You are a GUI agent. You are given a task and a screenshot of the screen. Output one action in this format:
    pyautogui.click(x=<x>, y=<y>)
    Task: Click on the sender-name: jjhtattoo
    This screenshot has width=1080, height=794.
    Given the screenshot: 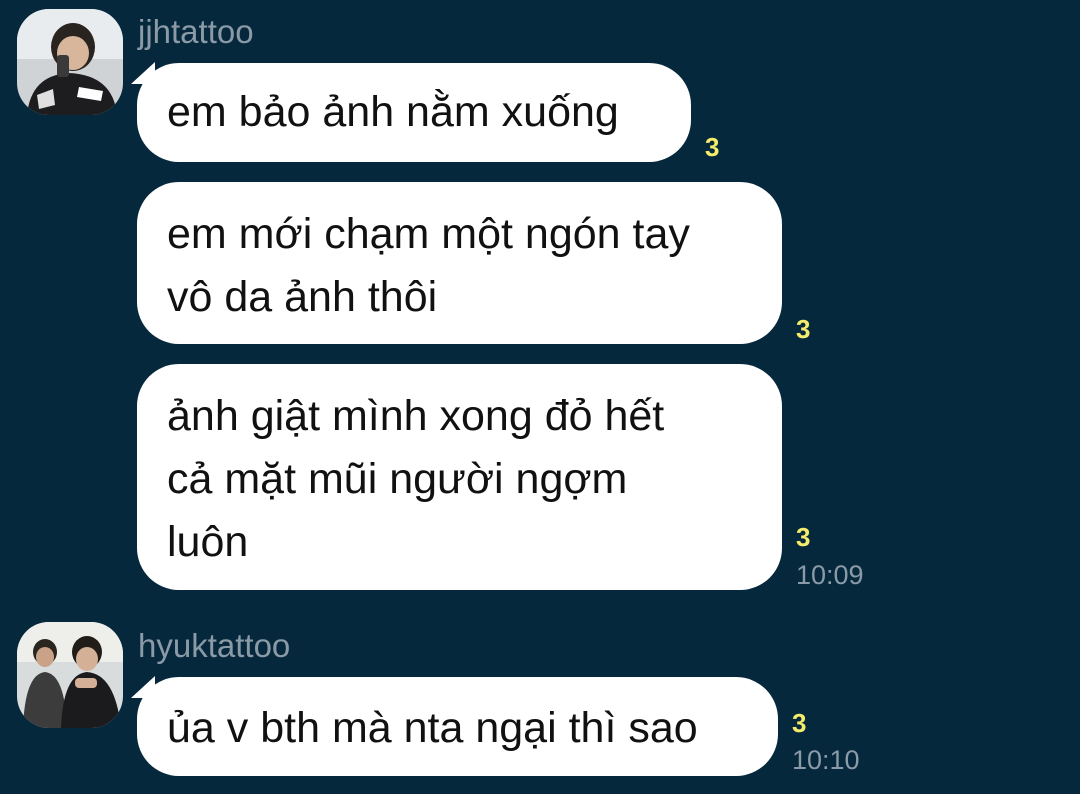 What is the action you would take?
    pyautogui.click(x=196, y=31)
    